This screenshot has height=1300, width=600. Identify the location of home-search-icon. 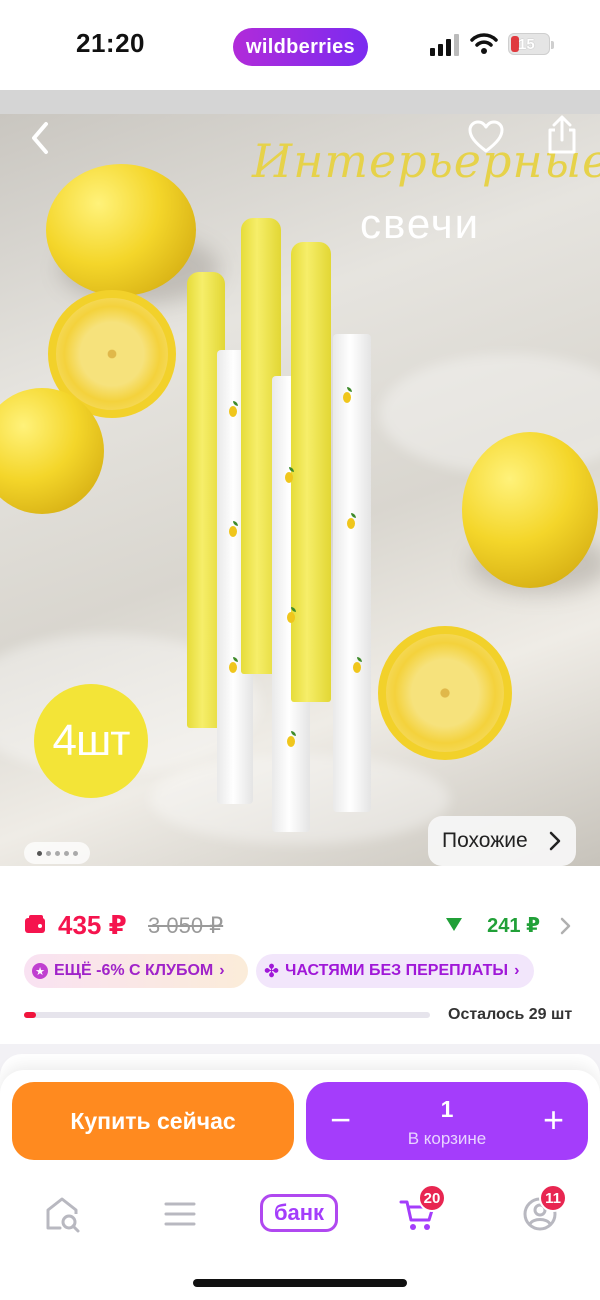
(63, 1215).